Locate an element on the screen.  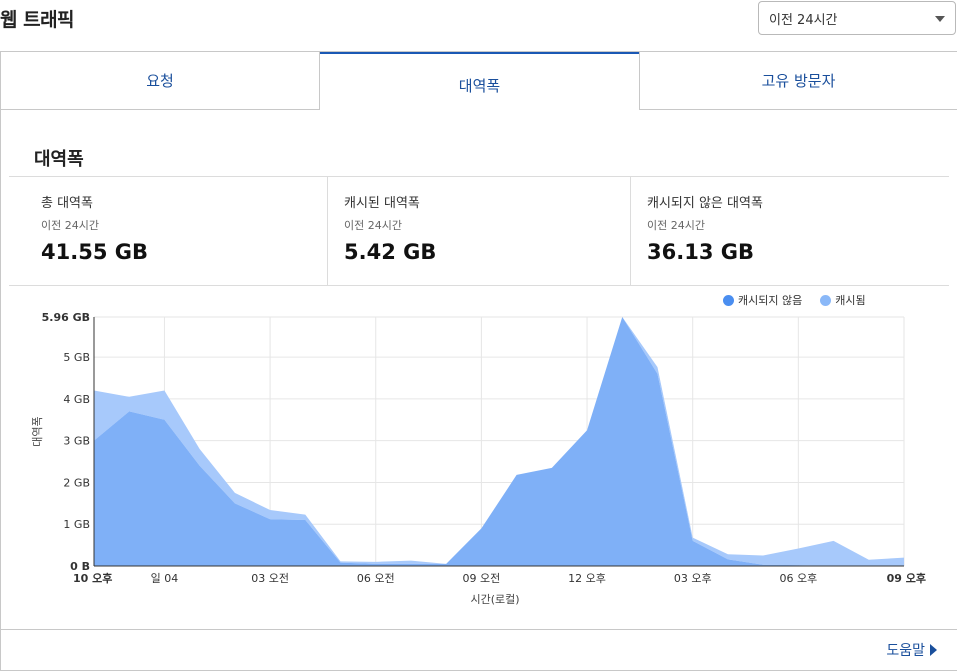
y-tick-label: 1 GB is located at coordinates (76, 524).